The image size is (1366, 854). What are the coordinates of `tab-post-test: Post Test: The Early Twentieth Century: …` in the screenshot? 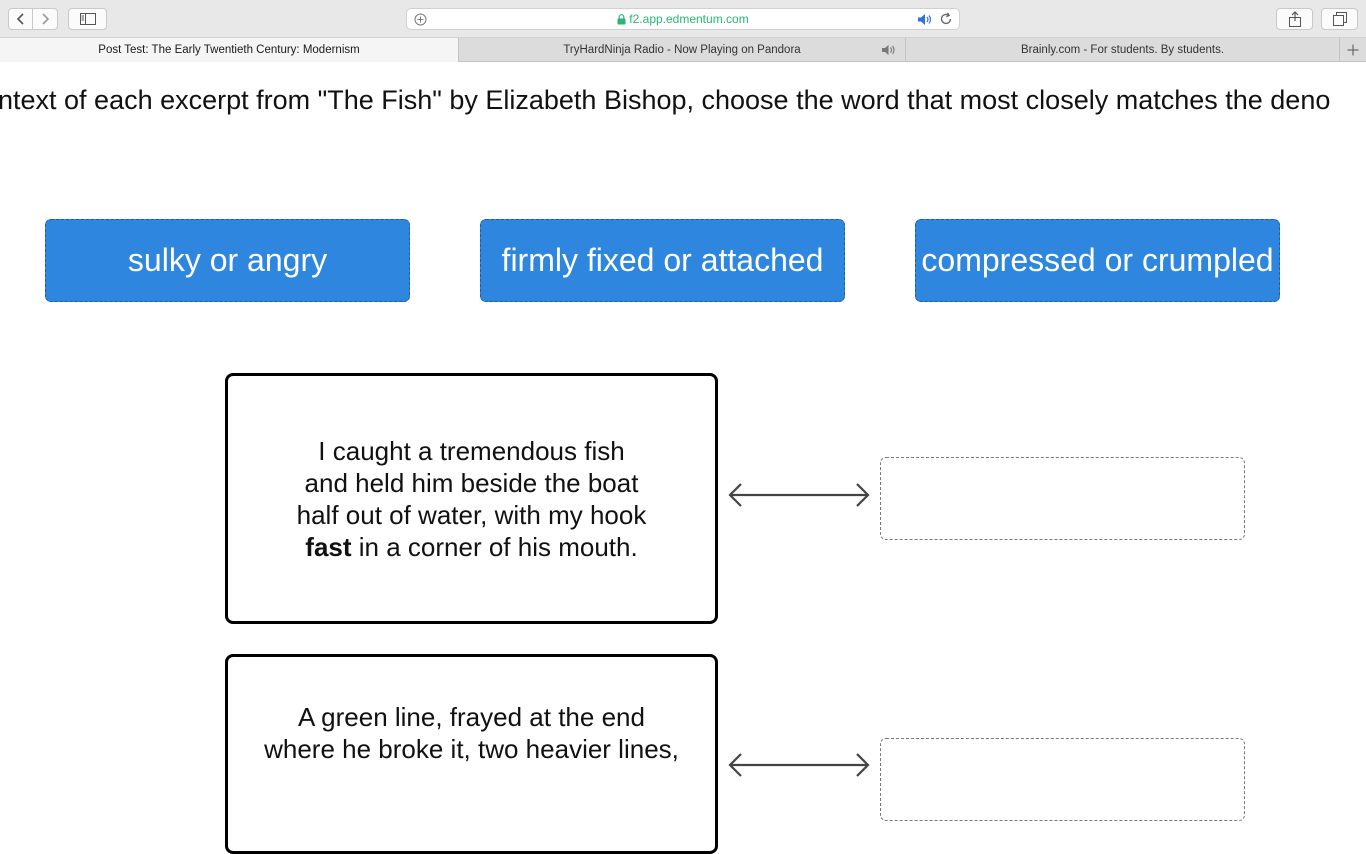 It's located at (229, 50).